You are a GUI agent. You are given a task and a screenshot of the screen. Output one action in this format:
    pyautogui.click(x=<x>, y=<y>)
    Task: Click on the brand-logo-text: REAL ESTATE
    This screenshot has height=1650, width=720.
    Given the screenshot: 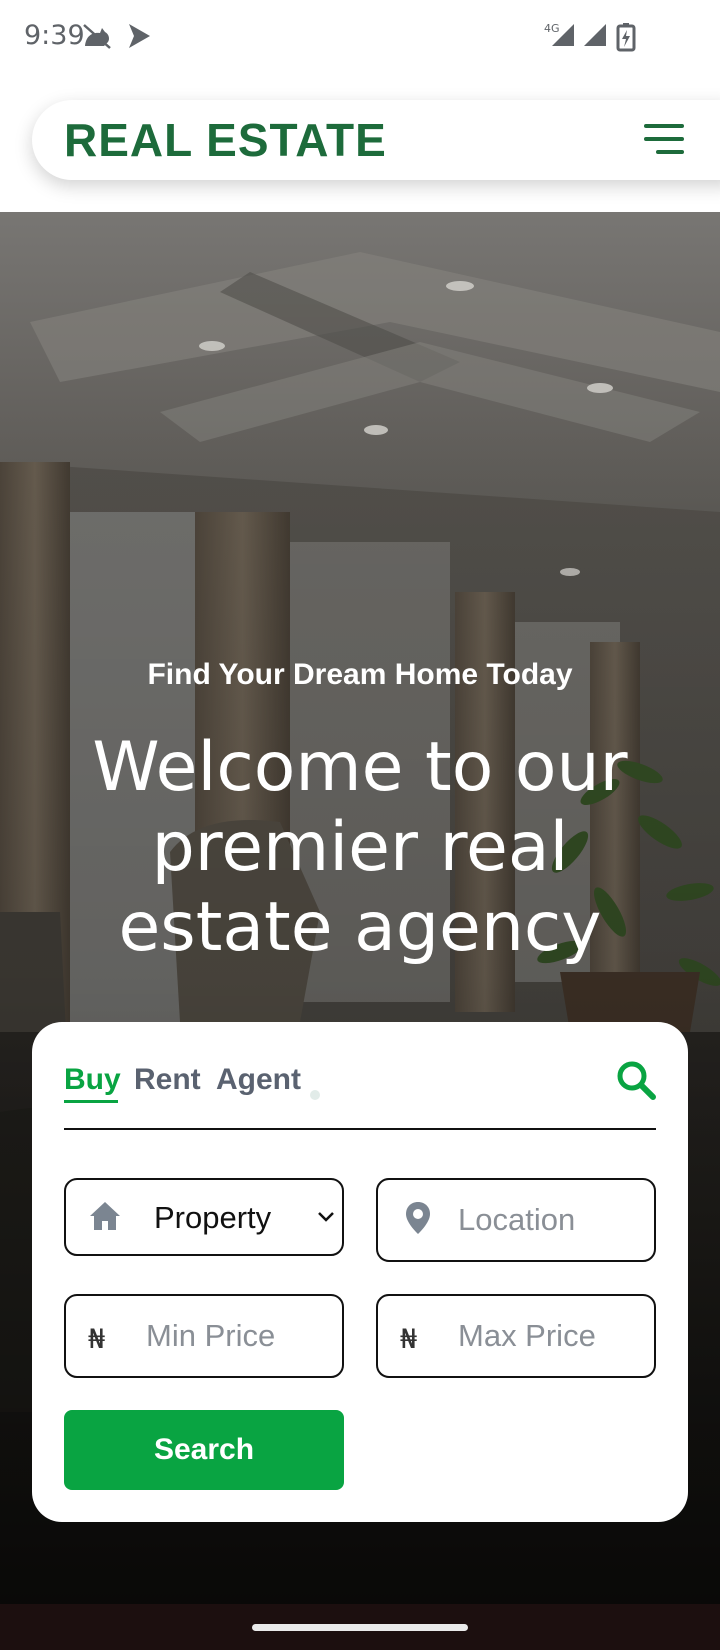 What is the action you would take?
    pyautogui.click(x=225, y=140)
    